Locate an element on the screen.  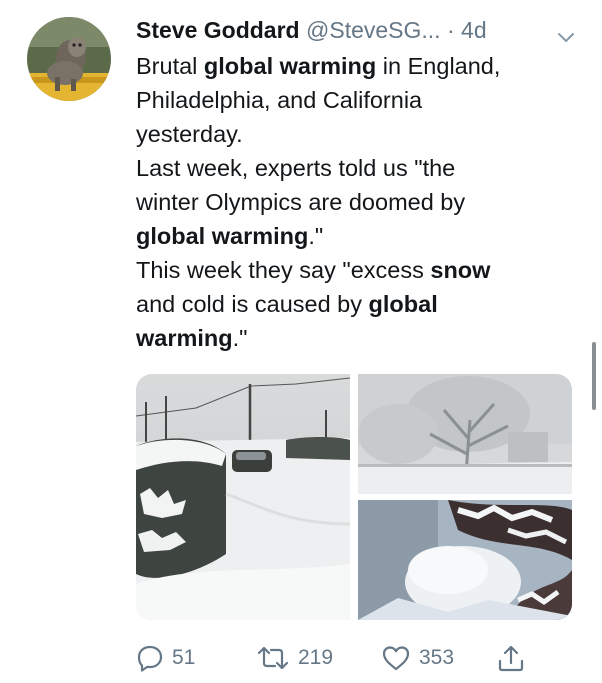
tweet-text-line: This week they say "excess snow is located at coordinates (356, 270).